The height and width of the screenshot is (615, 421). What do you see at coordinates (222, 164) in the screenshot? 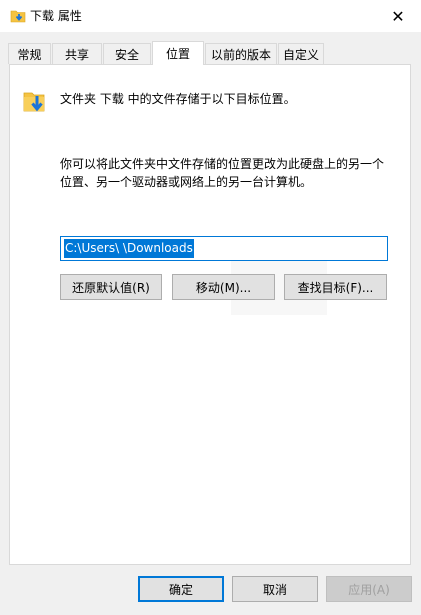
I see `info-line-1: 你可以将此文件夹中文件存储的位置更改为此硬盘上的另一个` at bounding box center [222, 164].